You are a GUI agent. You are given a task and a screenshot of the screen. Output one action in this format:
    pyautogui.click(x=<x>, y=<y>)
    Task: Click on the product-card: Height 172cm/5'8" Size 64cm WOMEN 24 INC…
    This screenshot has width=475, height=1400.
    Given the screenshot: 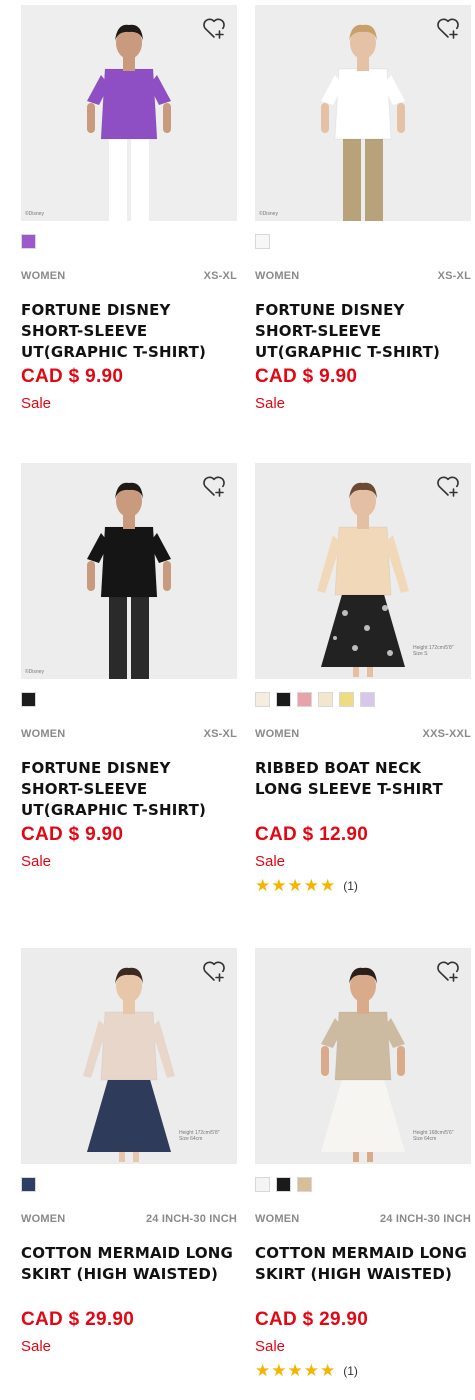 What is the action you would take?
    pyautogui.click(x=129, y=1153)
    